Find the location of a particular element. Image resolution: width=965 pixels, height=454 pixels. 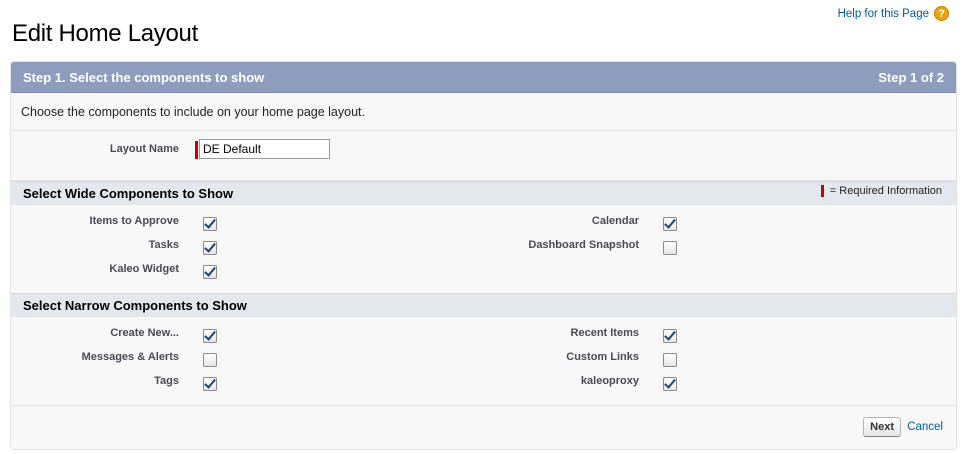

layout-name-input is located at coordinates (264, 149).